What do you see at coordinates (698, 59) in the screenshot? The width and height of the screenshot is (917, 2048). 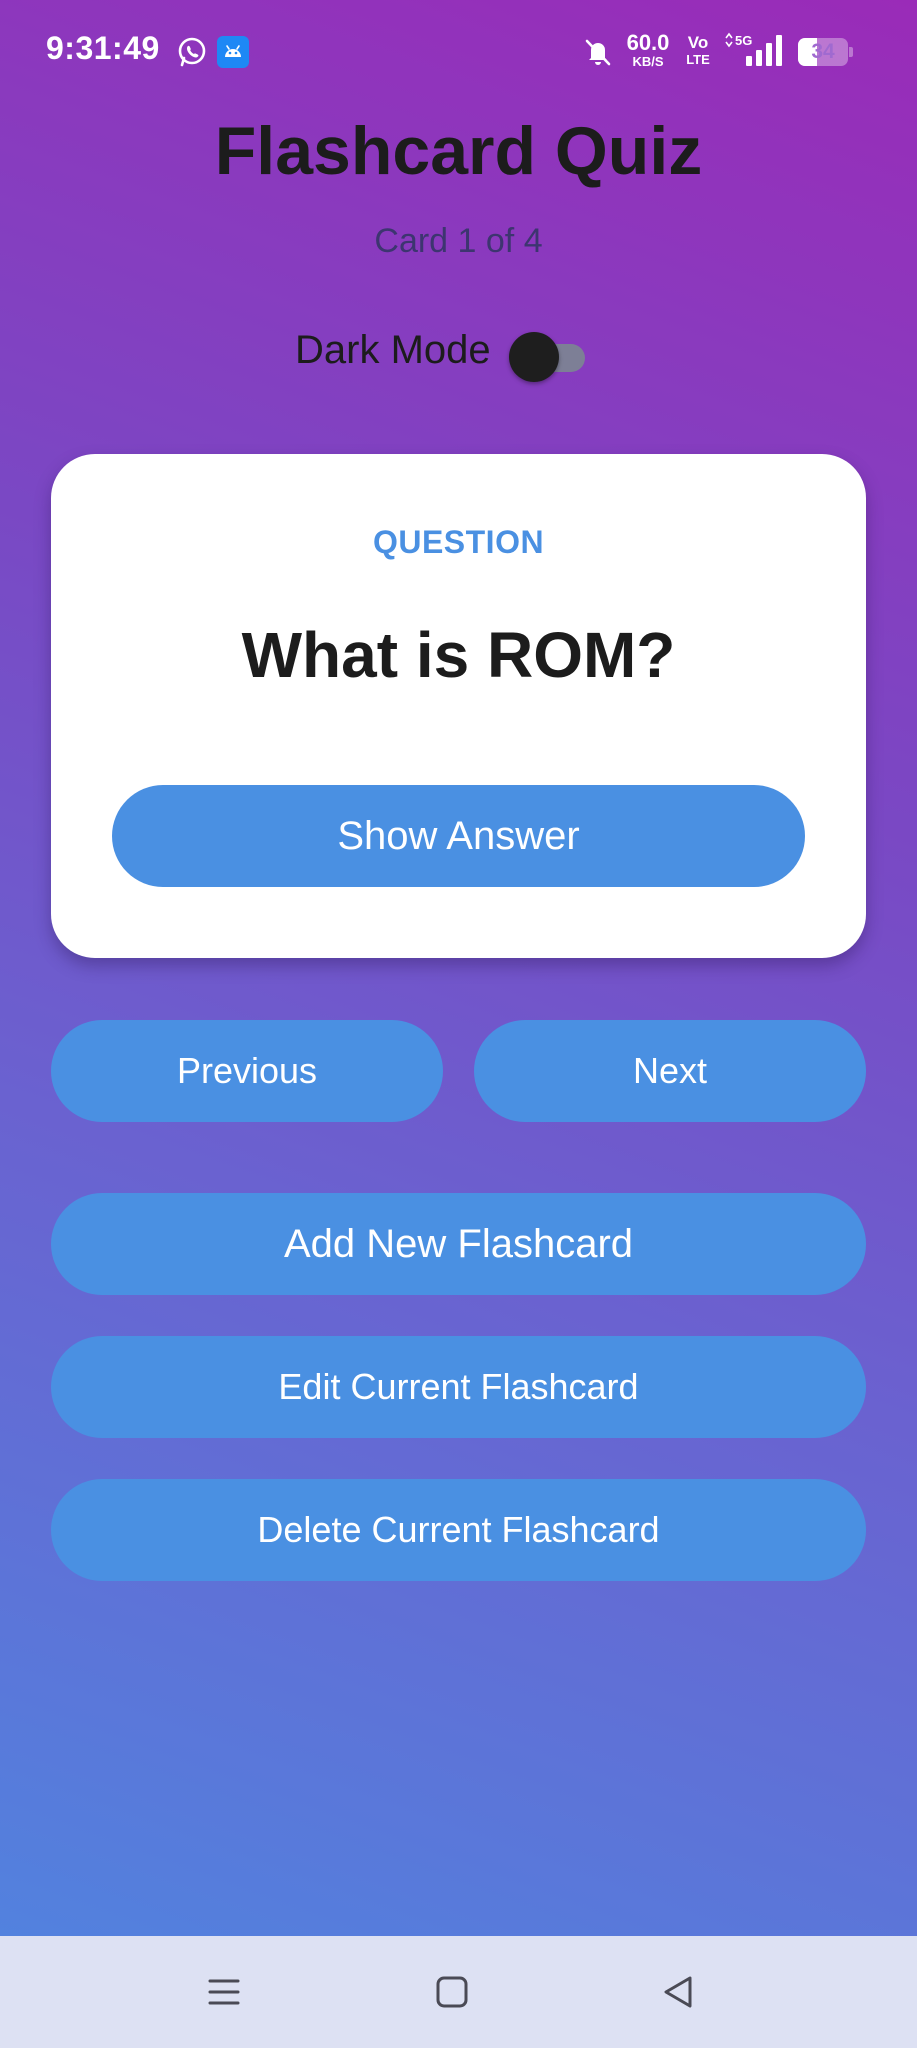 I see `volte-bottom: LTE` at bounding box center [698, 59].